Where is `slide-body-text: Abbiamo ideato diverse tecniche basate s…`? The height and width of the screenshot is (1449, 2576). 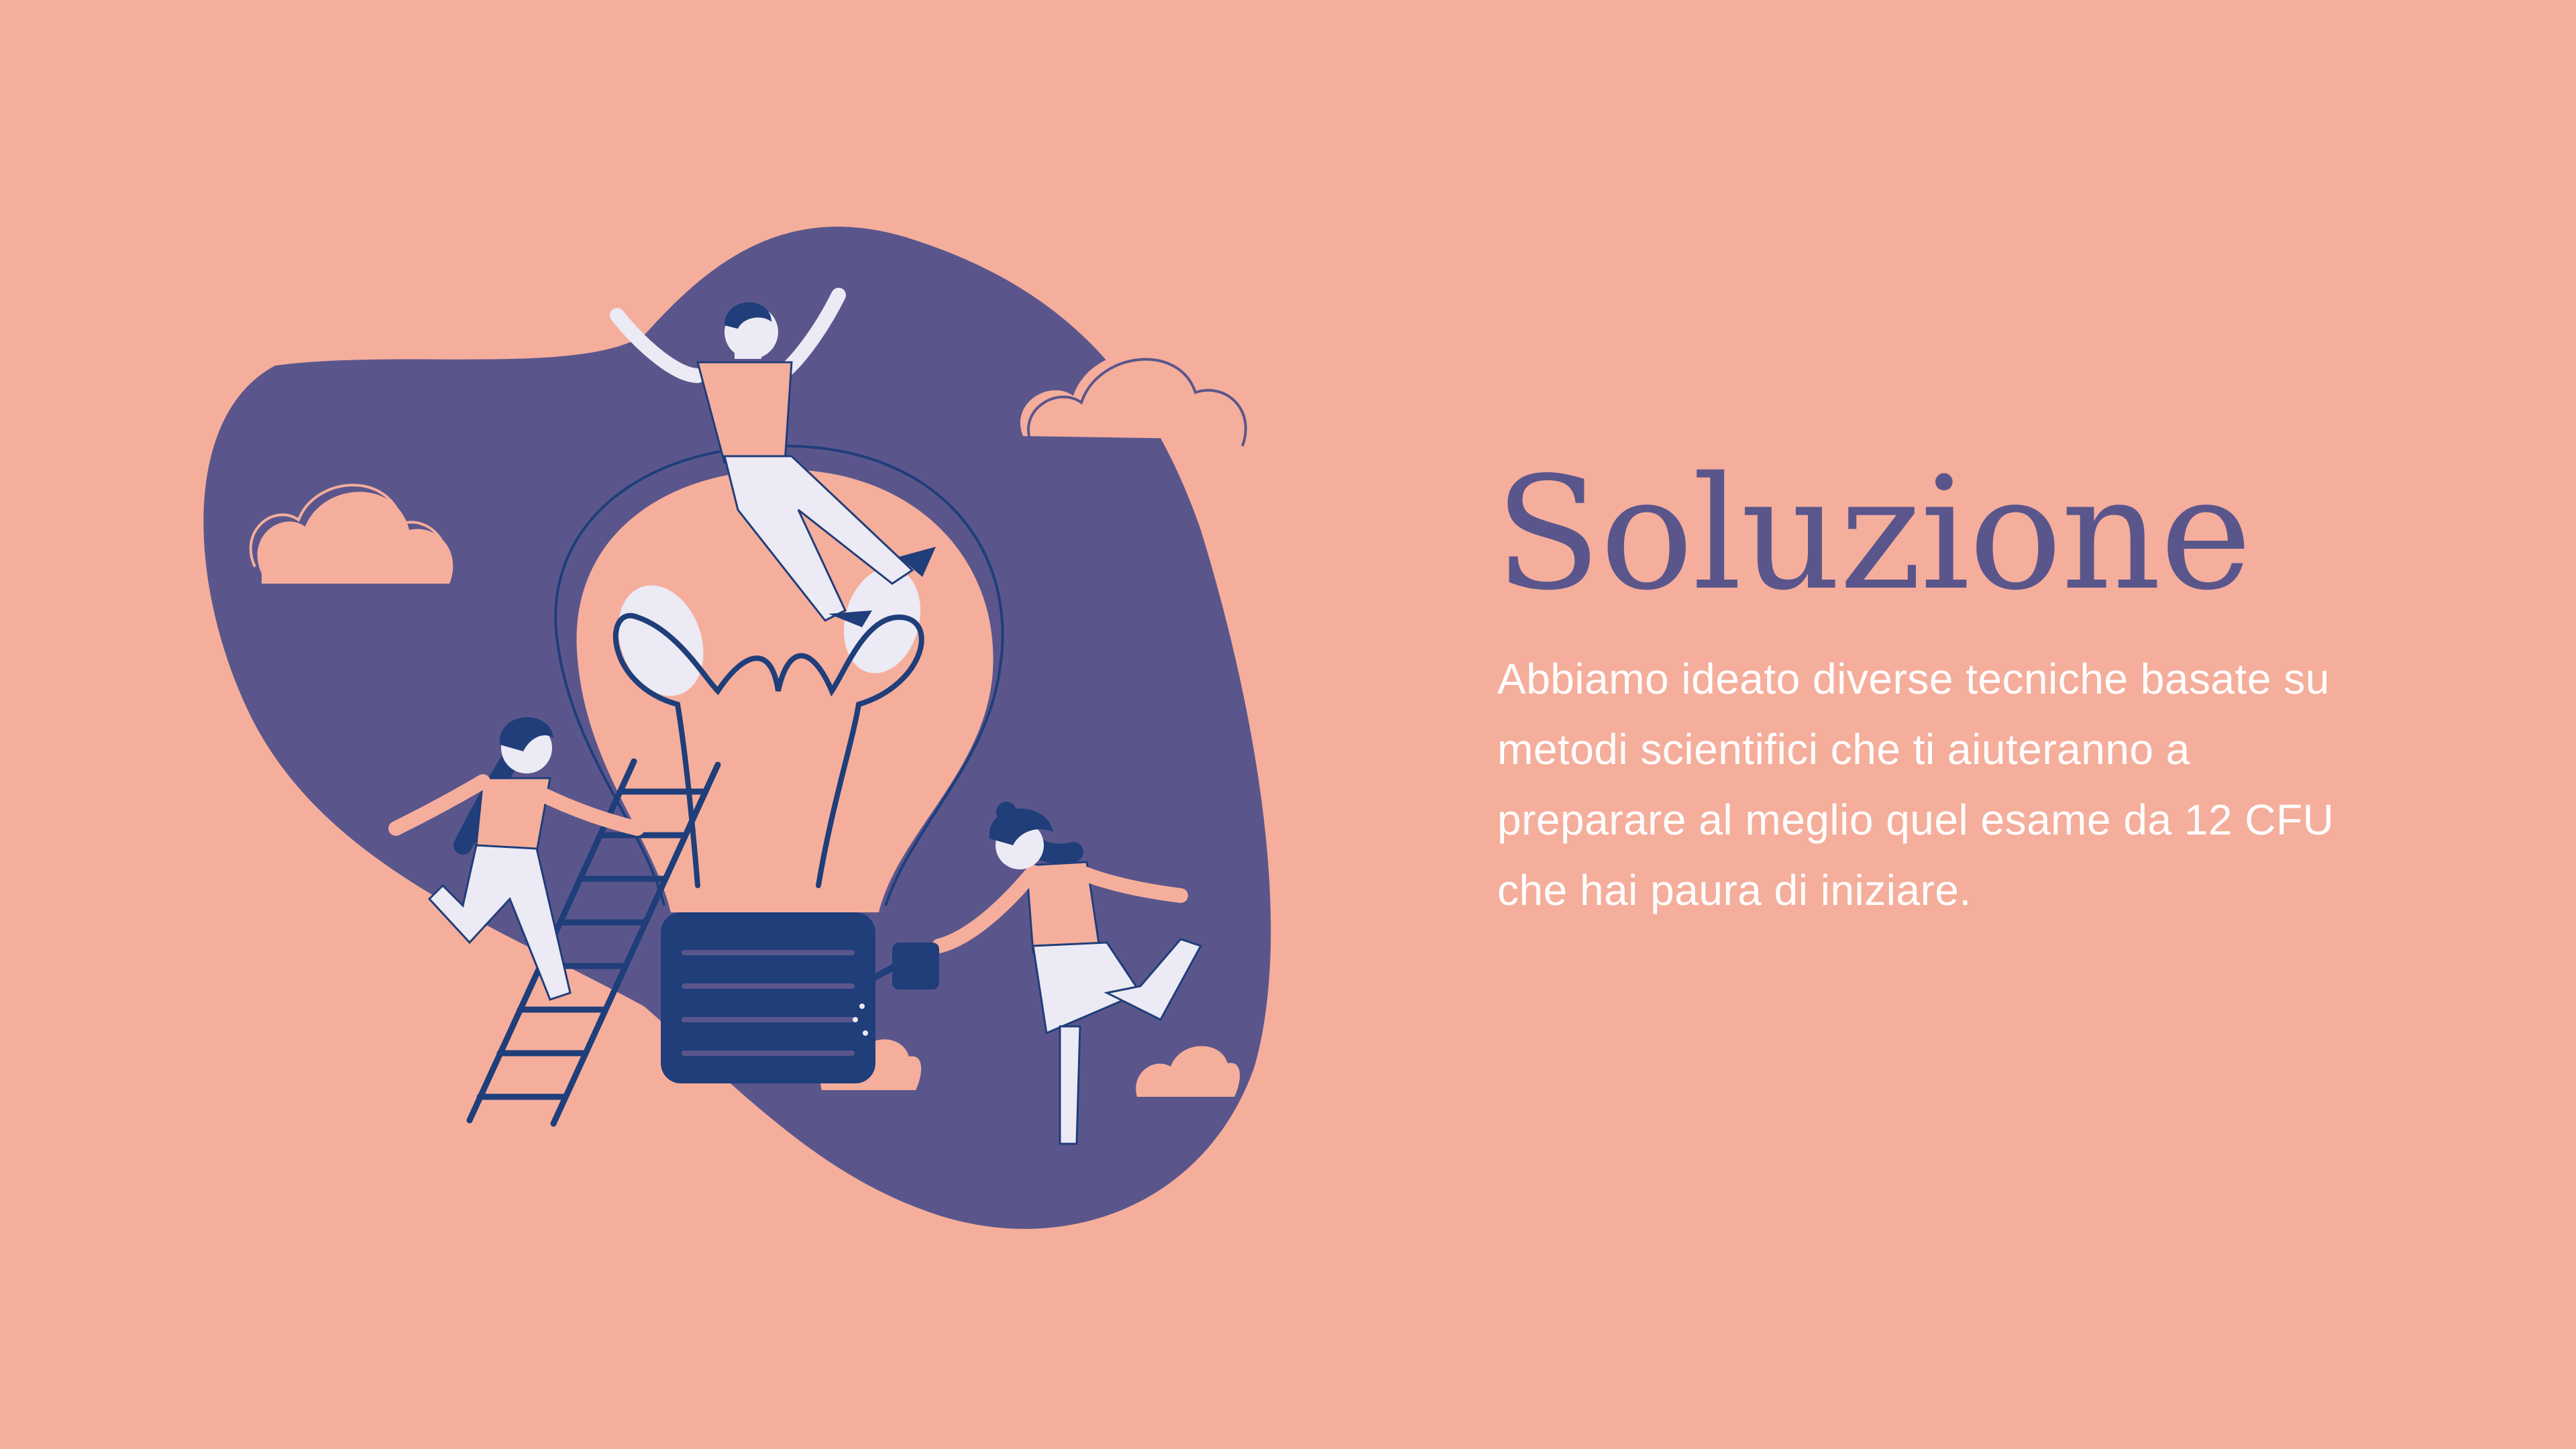 slide-body-text: Abbiamo ideato diverse tecniche basate s… is located at coordinates (1915, 784).